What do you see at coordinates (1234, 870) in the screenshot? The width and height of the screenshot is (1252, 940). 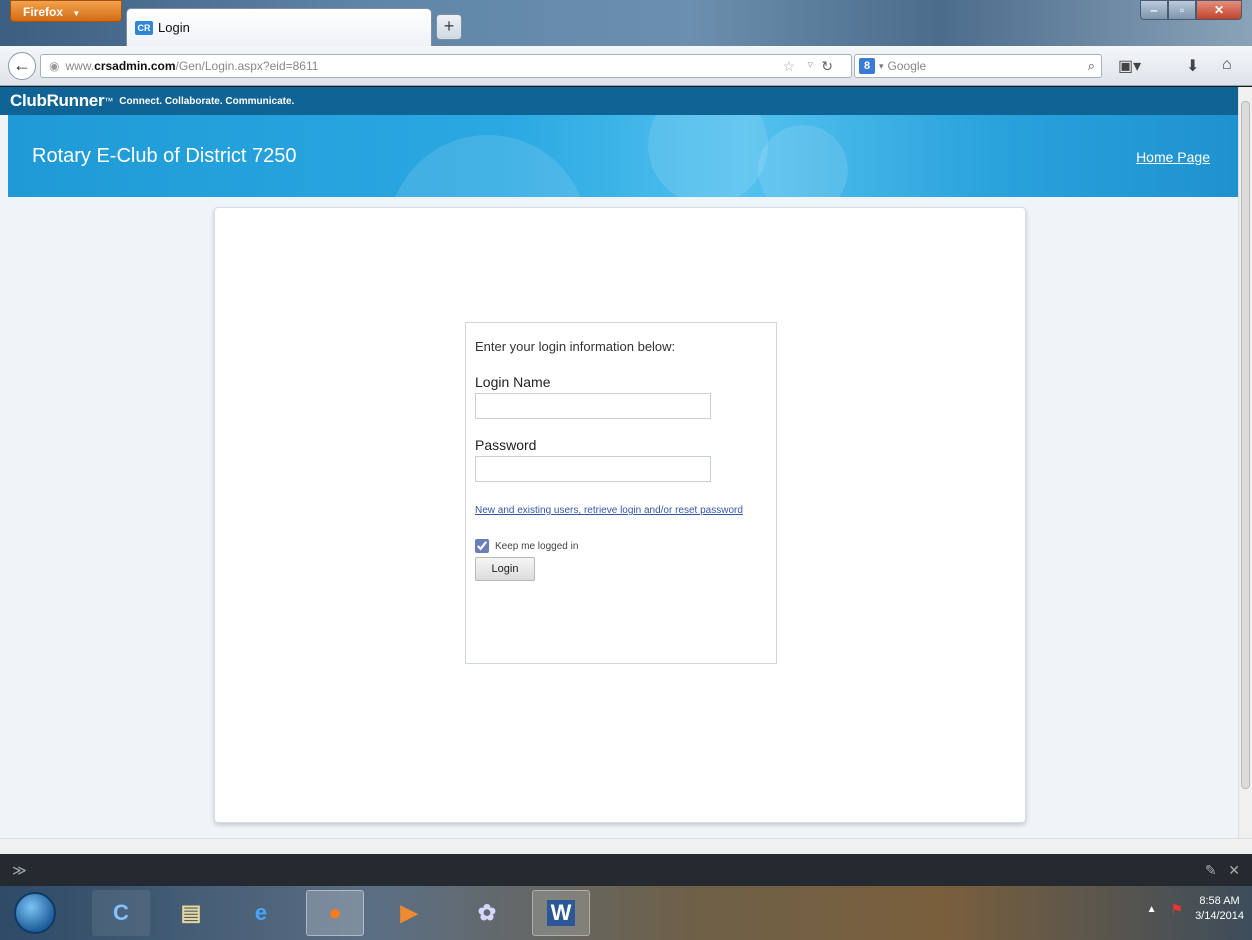 I see `close-toolbar-icon: ✕` at bounding box center [1234, 870].